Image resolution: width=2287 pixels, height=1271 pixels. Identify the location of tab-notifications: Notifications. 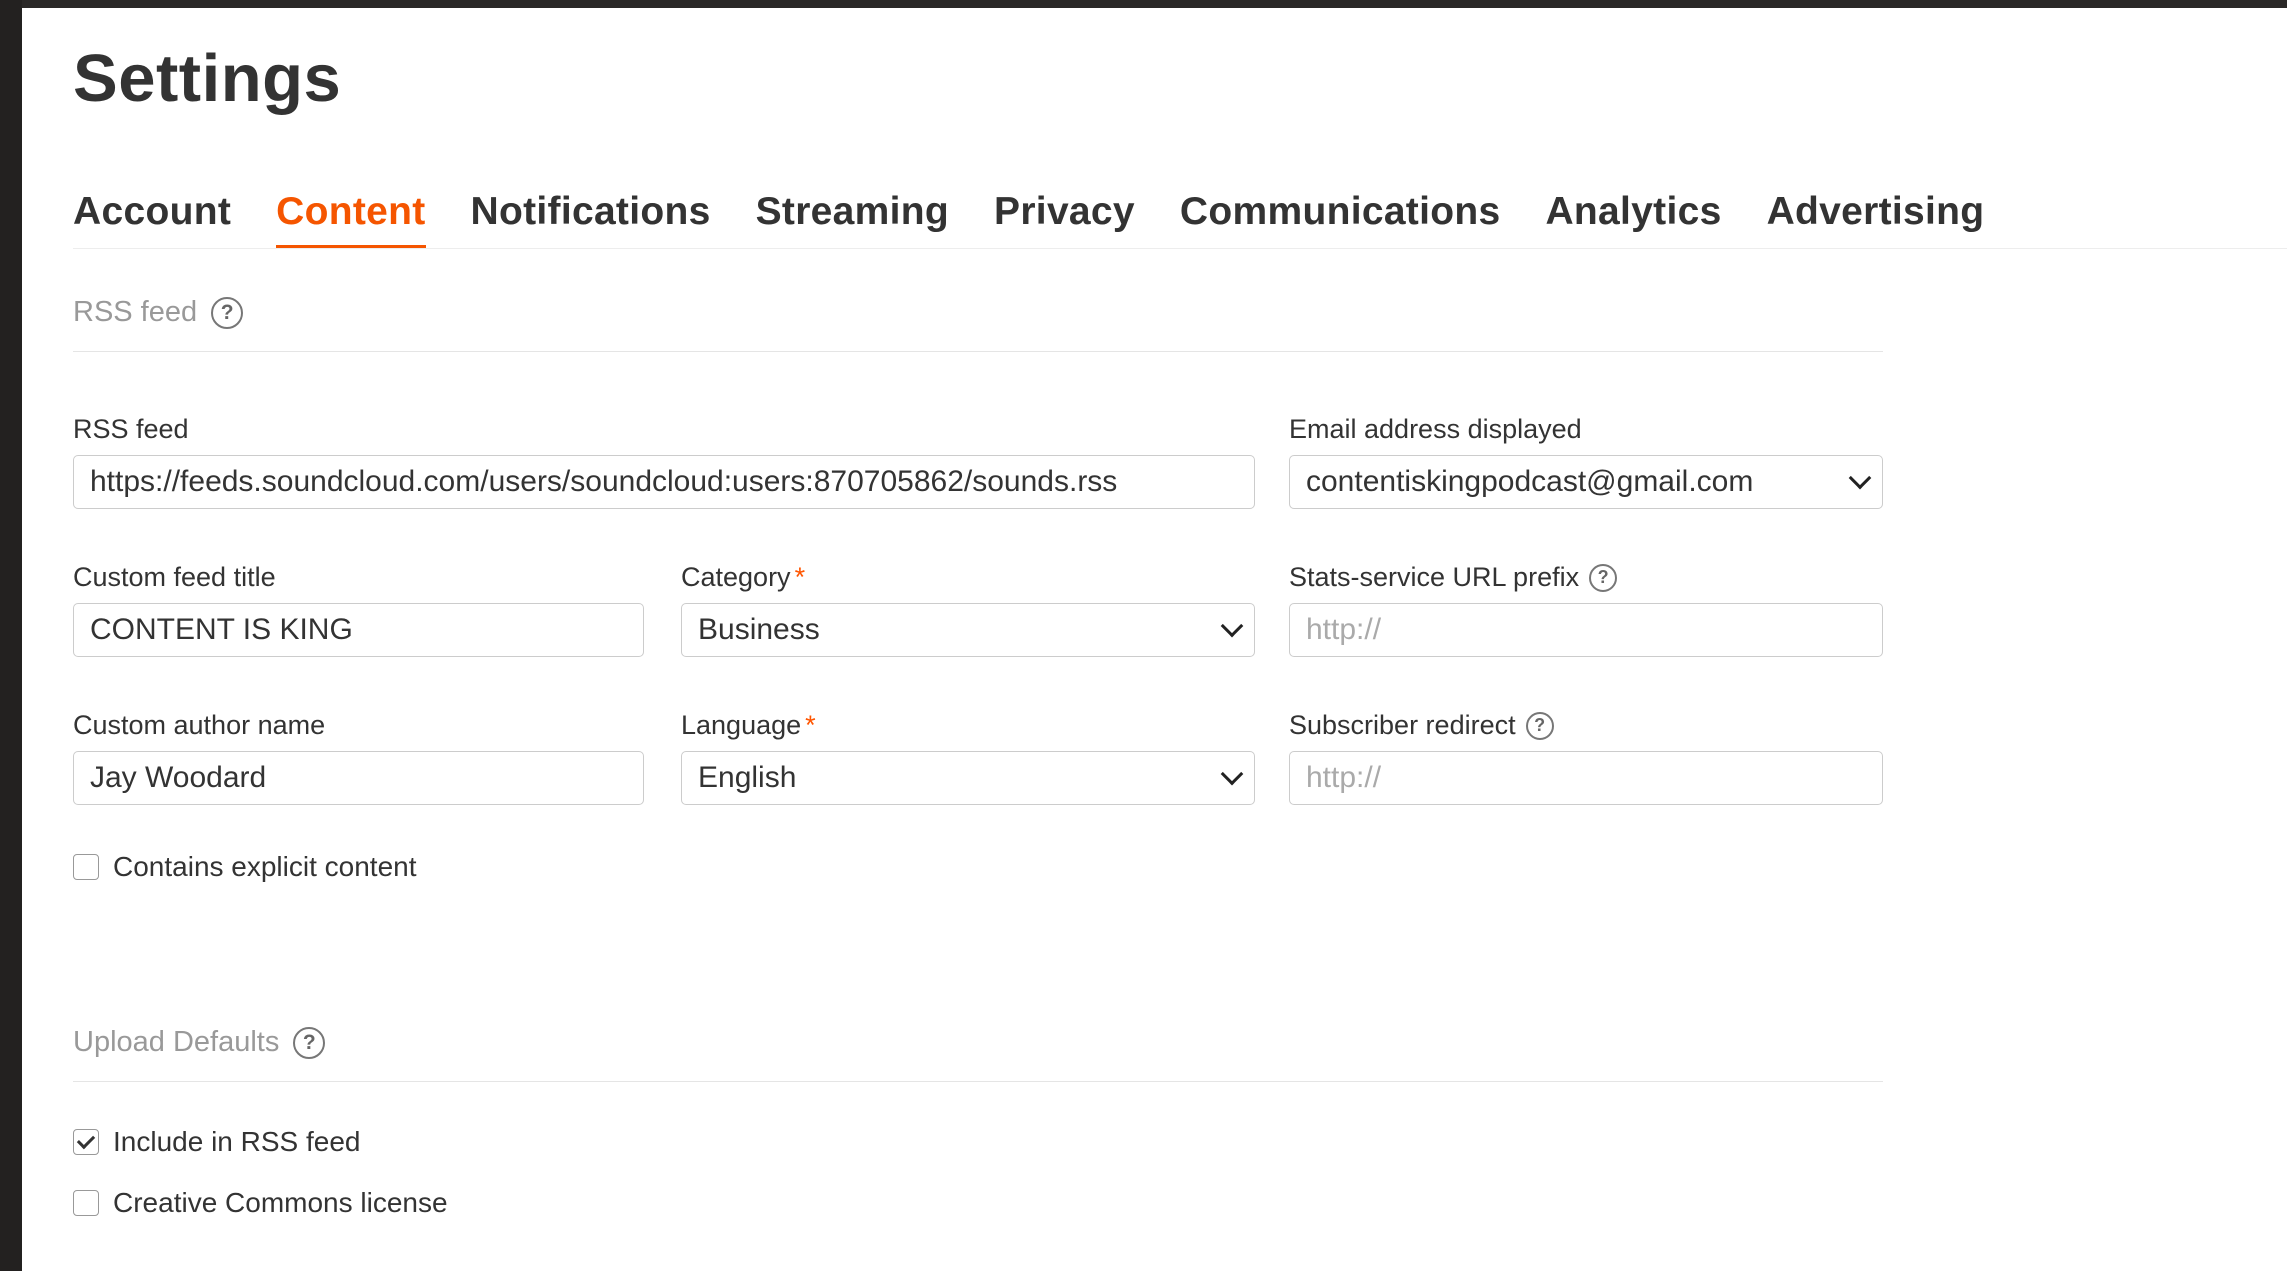
(591, 219).